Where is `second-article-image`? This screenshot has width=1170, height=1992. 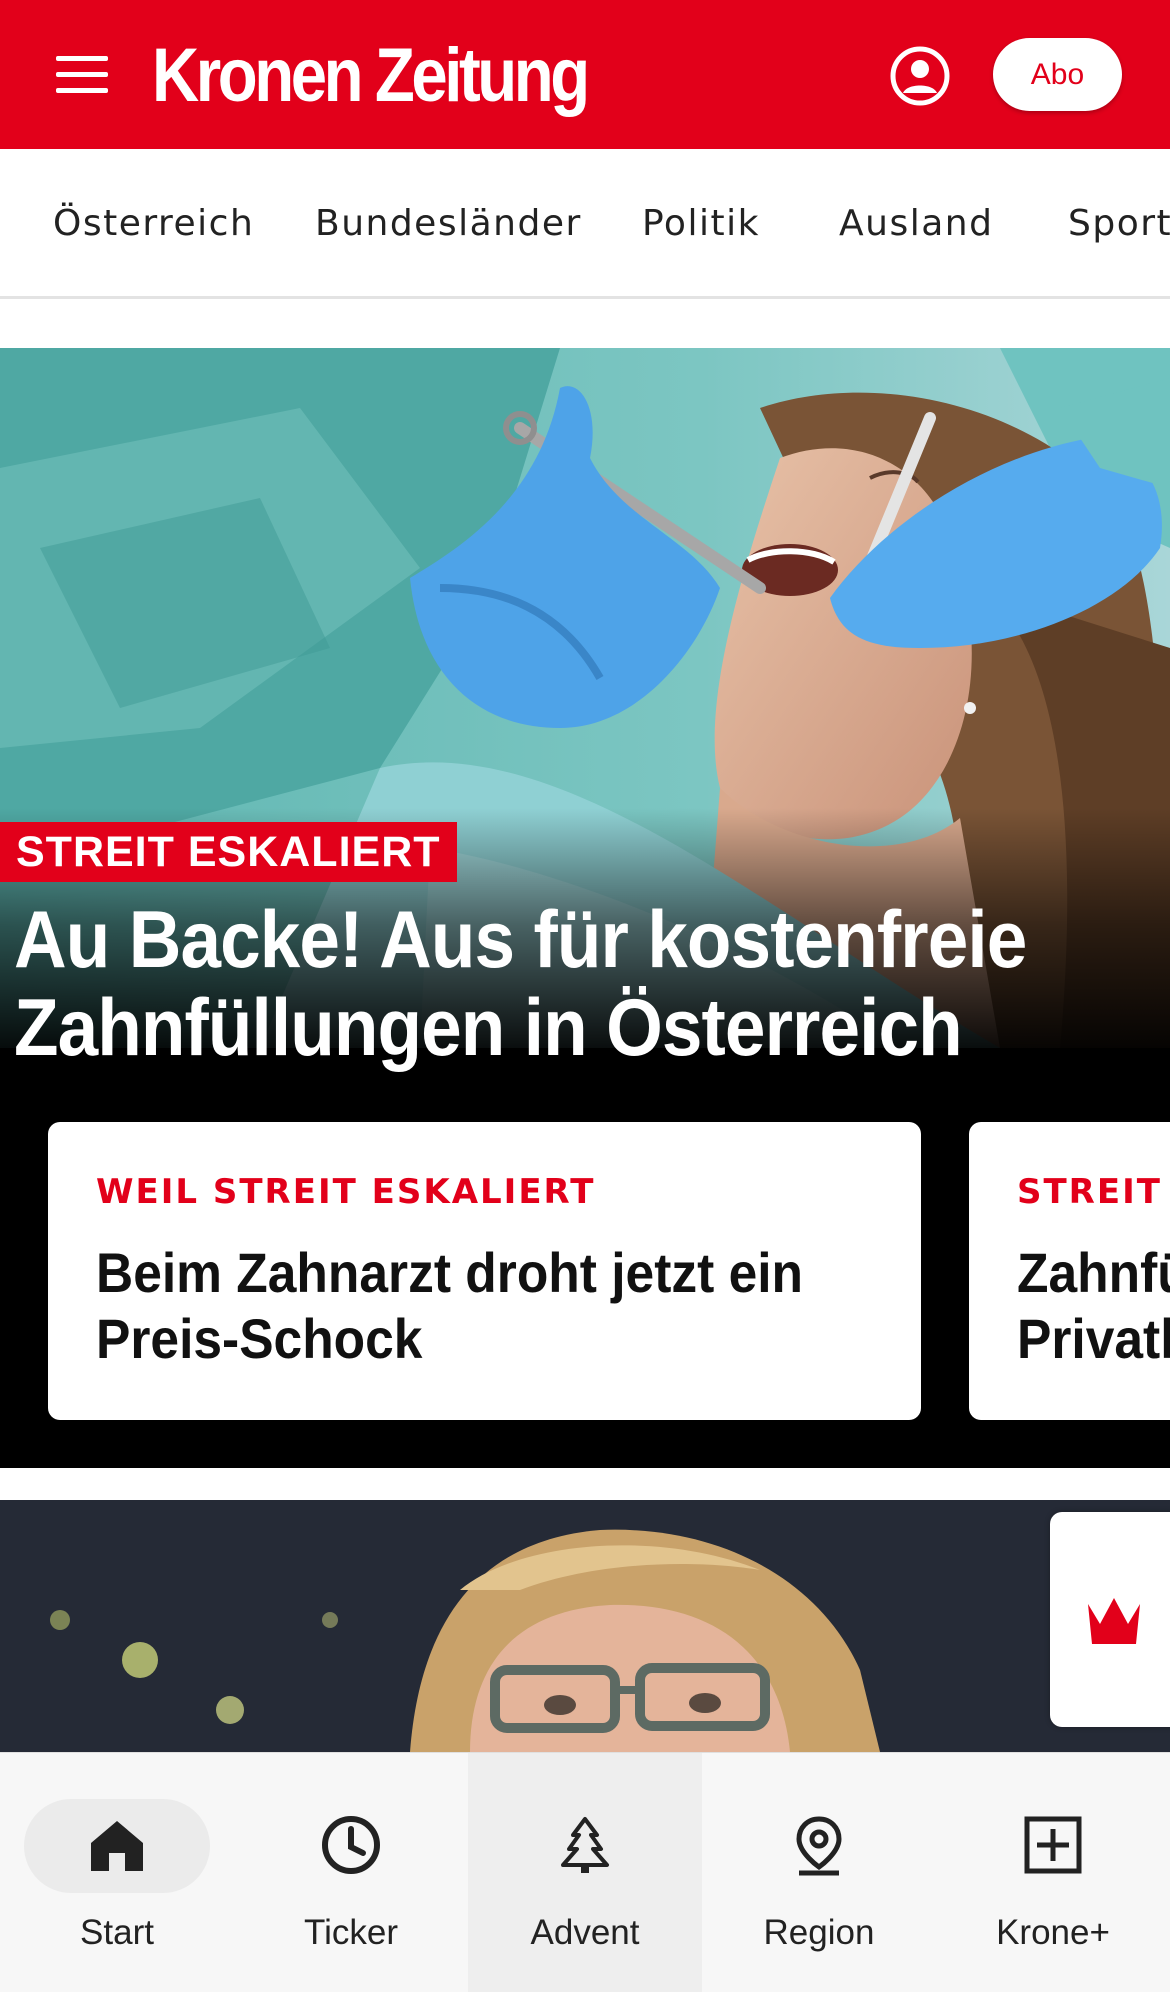 second-article-image is located at coordinates (585, 1626).